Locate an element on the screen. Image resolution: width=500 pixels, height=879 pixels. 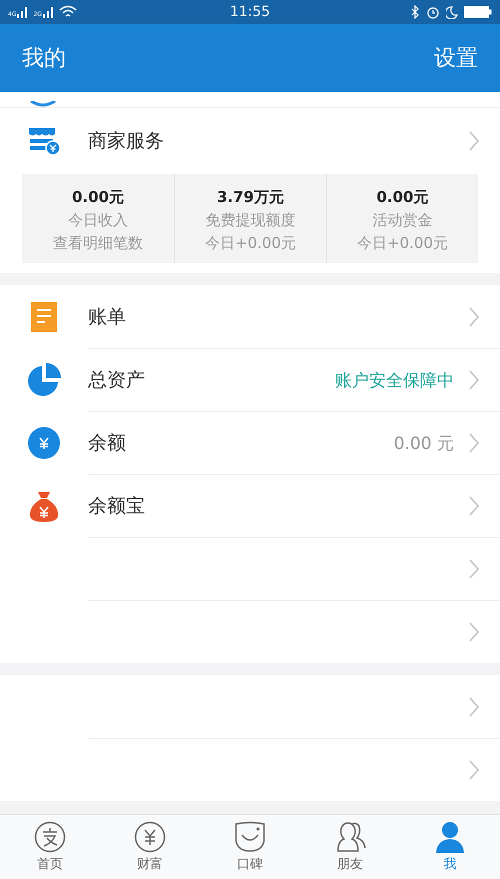
tab: 口碑 is located at coordinates (250, 847).